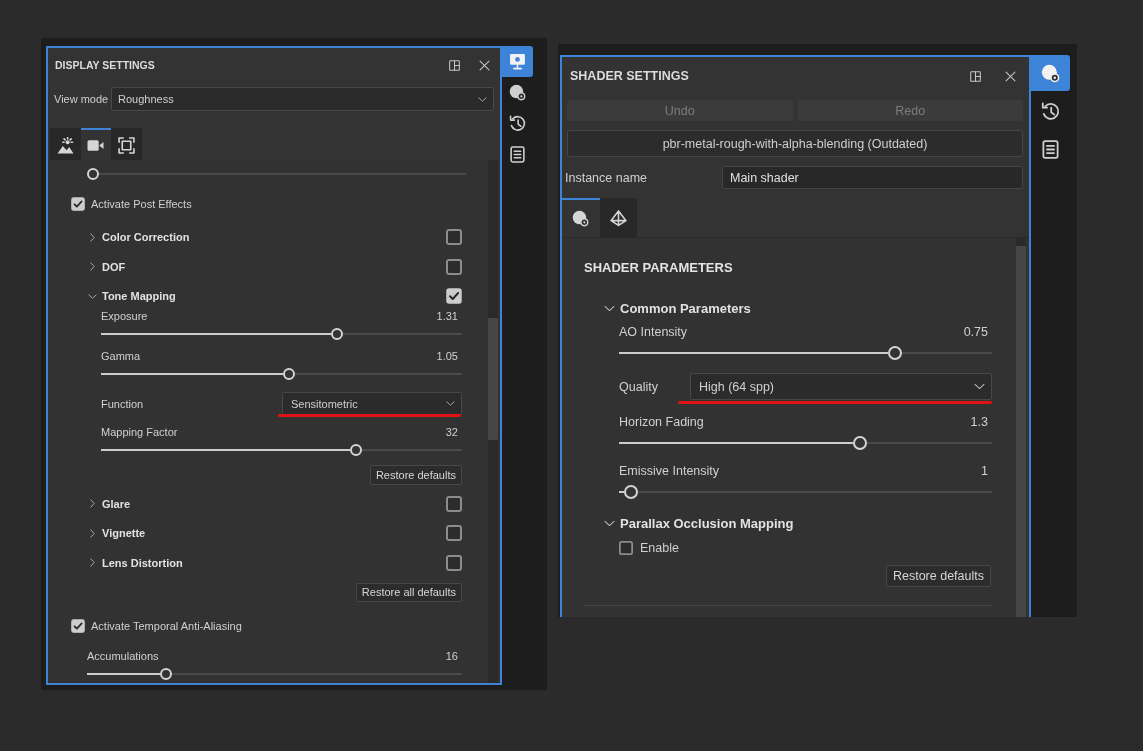  What do you see at coordinates (795, 143) in the screenshot?
I see `shader-button: pbr-metal-rough-with-alpha-blending (Outdated)` at bounding box center [795, 143].